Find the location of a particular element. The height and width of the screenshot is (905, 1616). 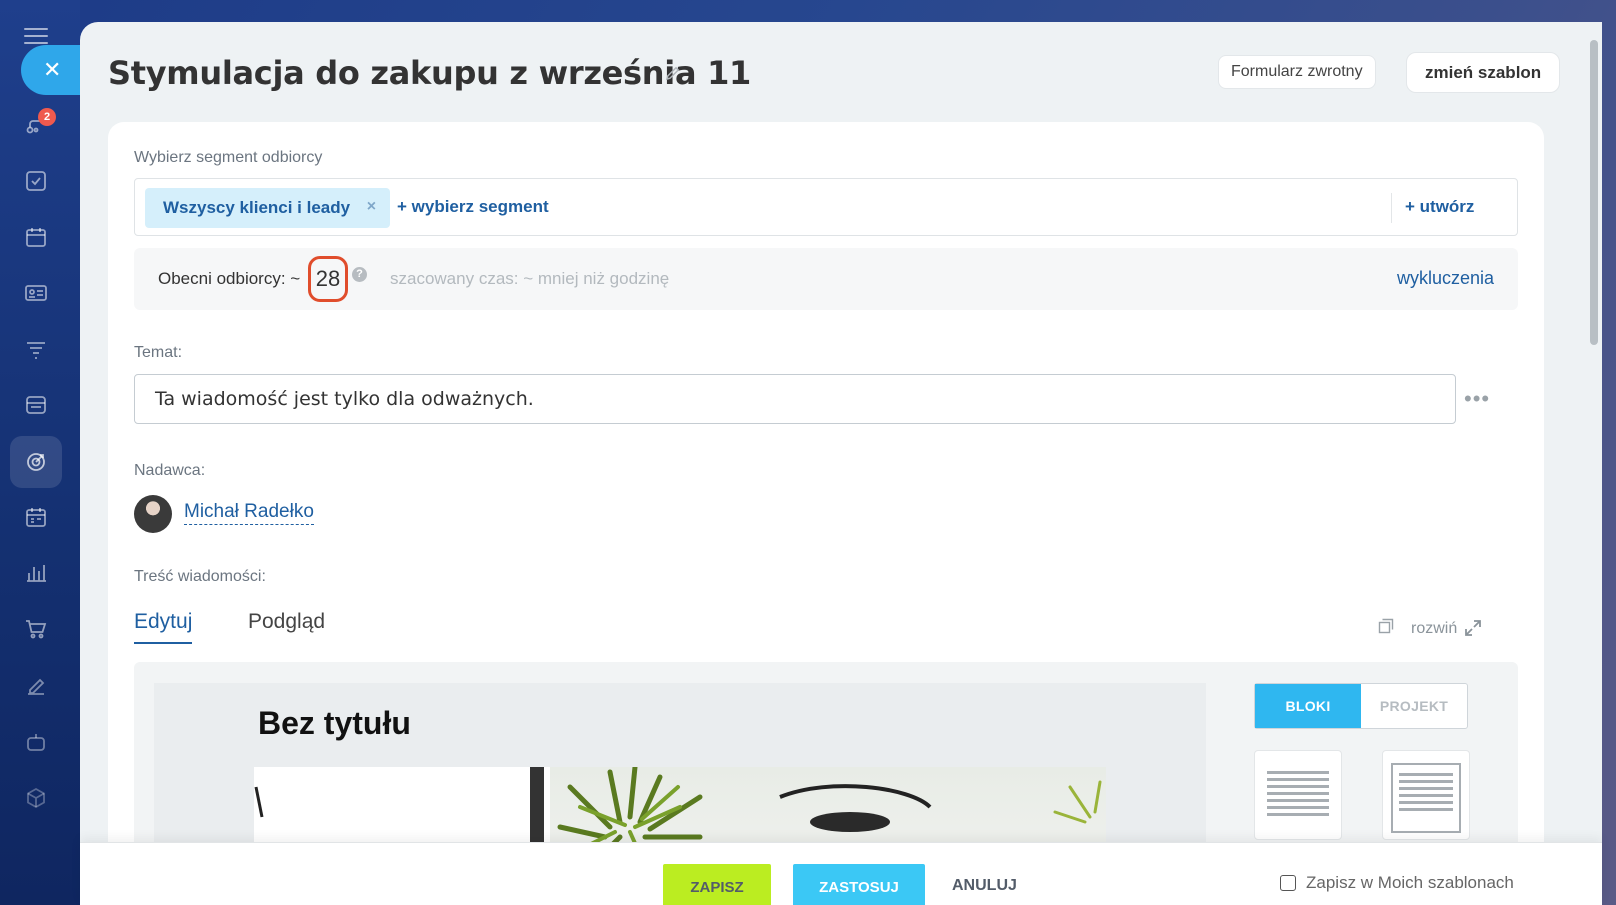

subject-label: Temat: is located at coordinates (158, 352).